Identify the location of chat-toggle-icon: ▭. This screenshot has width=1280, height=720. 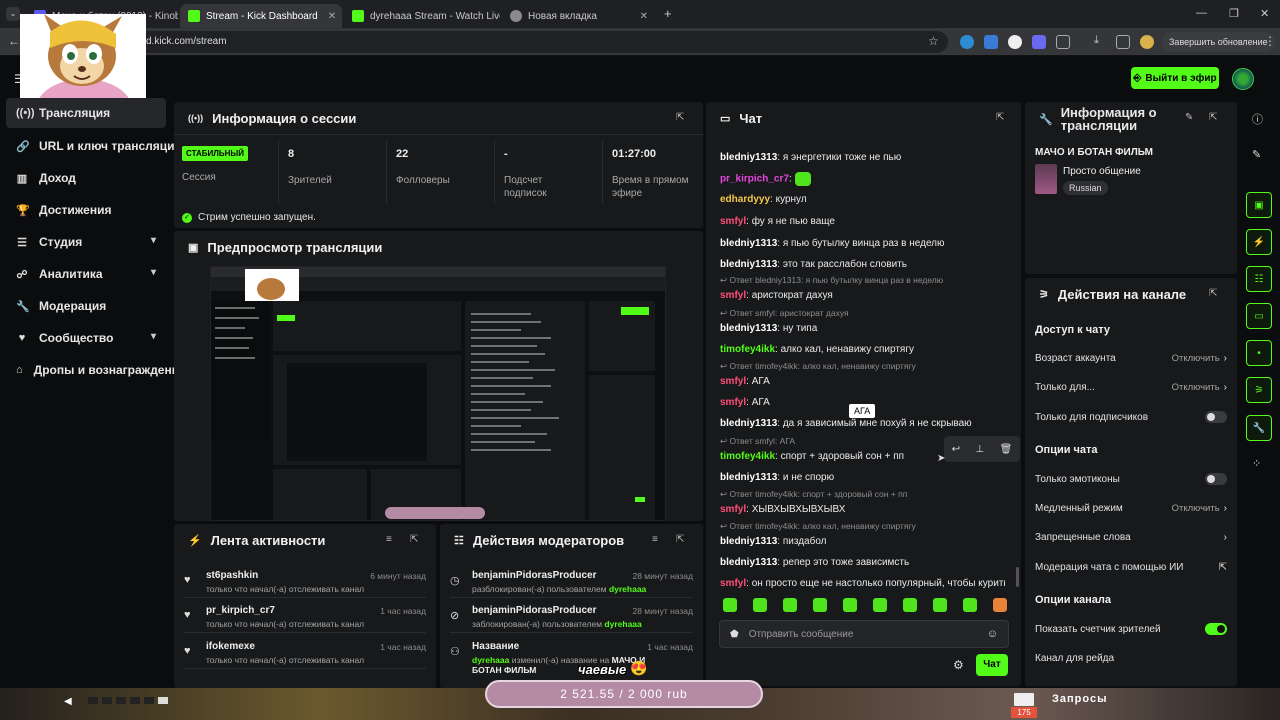
(1259, 316).